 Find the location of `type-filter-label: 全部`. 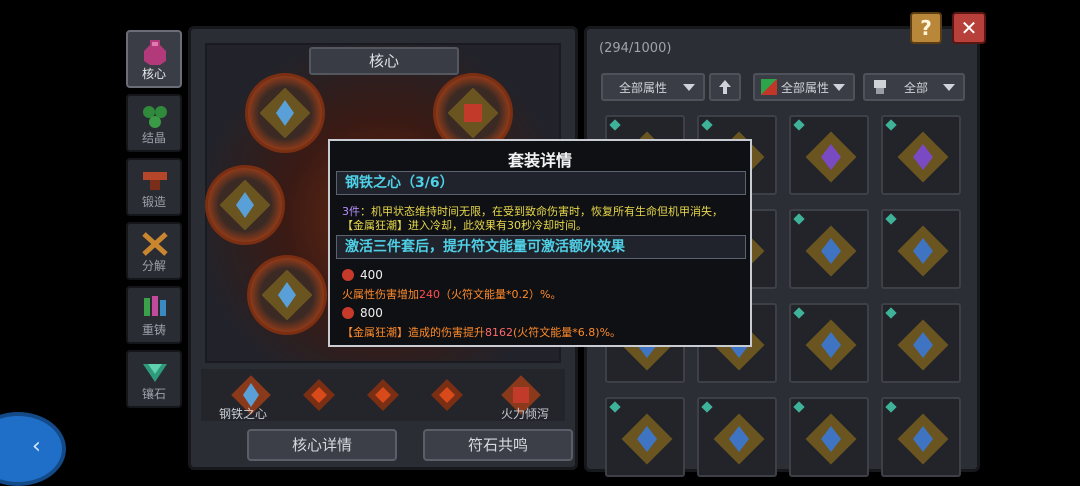

type-filter-label: 全部 is located at coordinates (915, 87).